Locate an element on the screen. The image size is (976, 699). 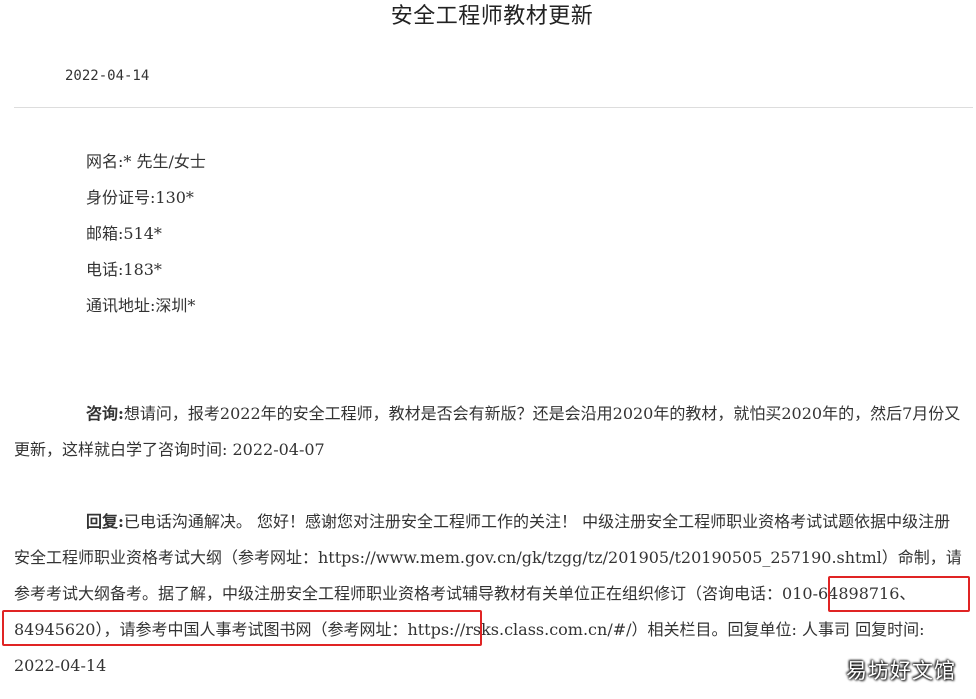
info-address: 通讯地址:深圳* is located at coordinates (141, 305).